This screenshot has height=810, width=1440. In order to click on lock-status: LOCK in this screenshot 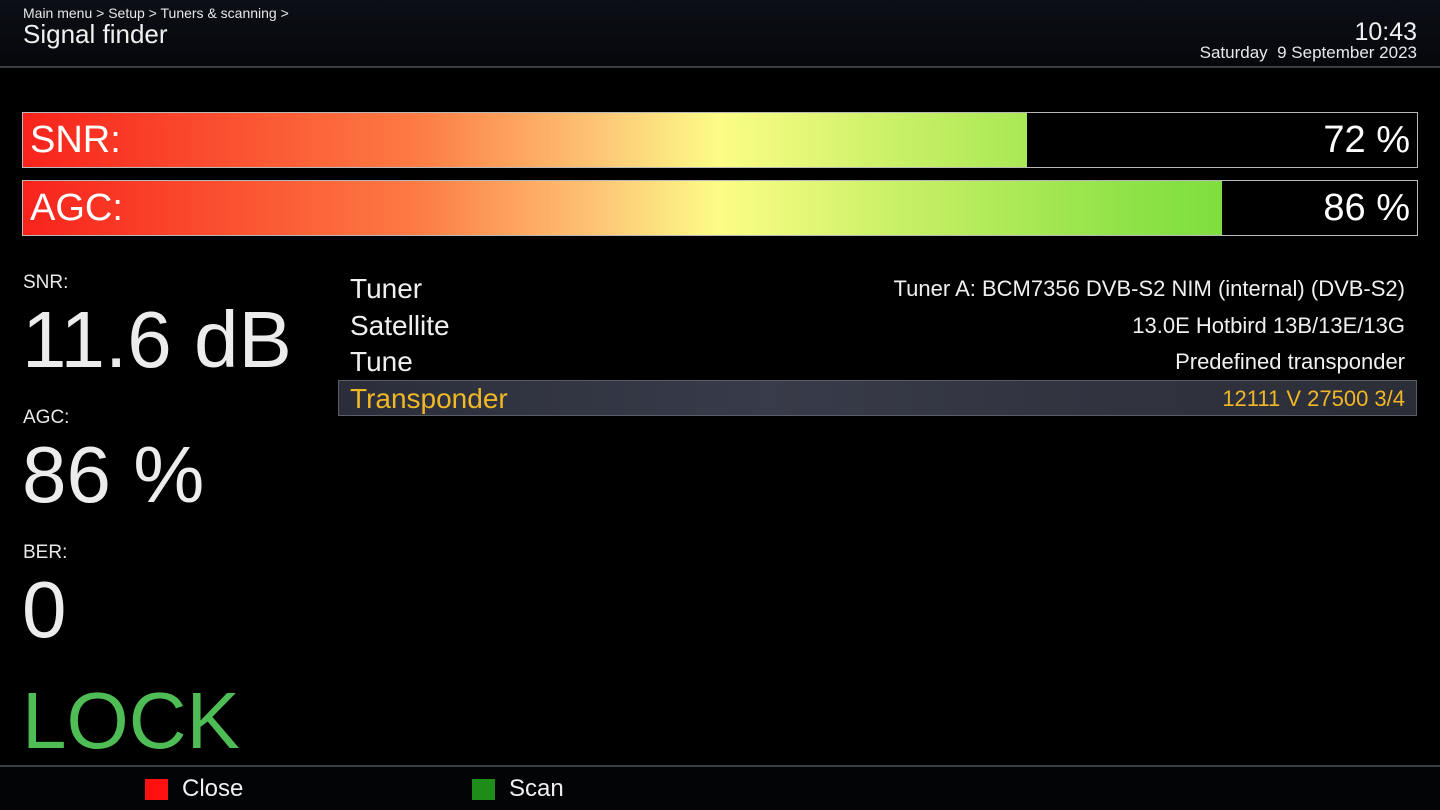, I will do `click(131, 720)`.